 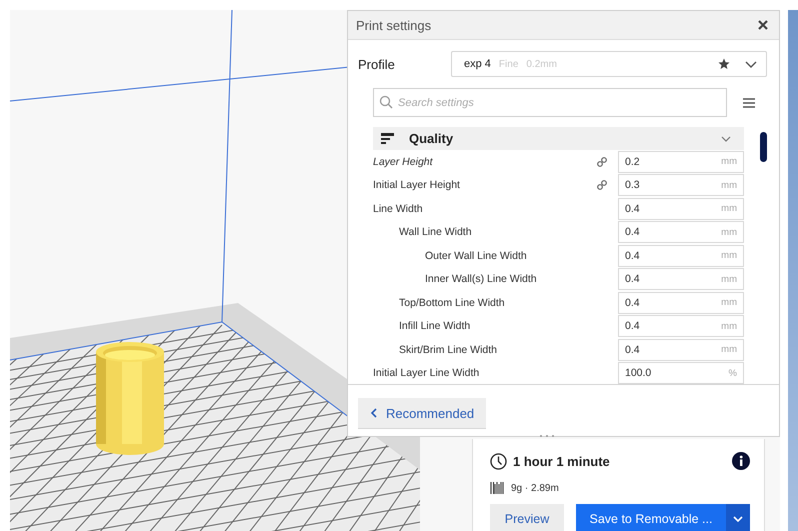 I want to click on search-icon, so click(x=386, y=102).